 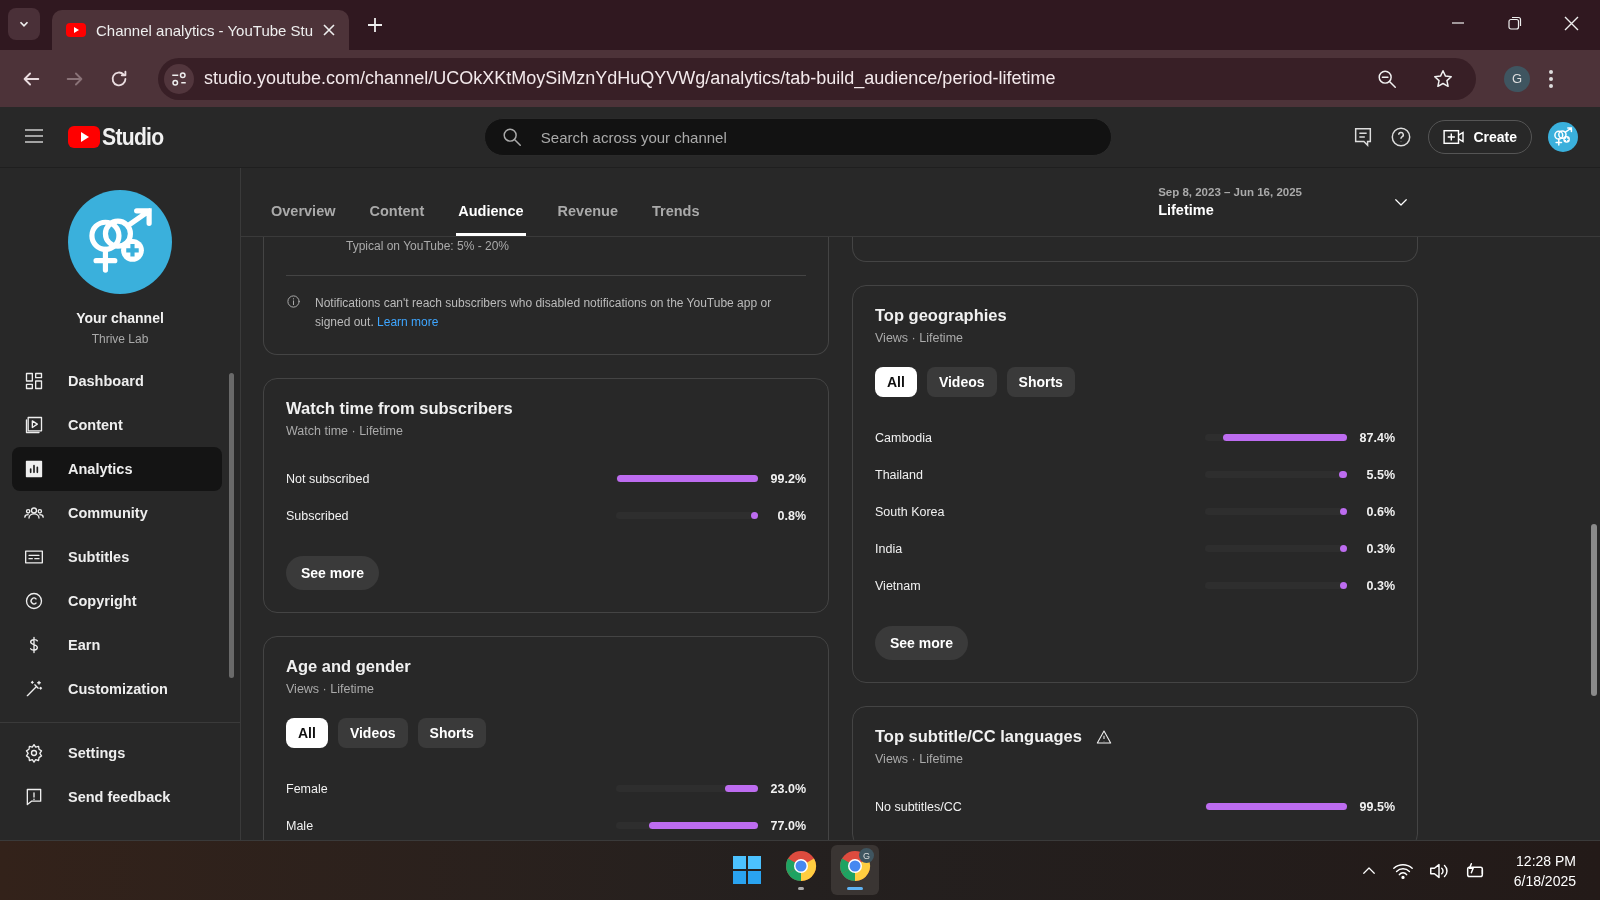 I want to click on sidebar-item: Send feedback, so click(x=117, y=797).